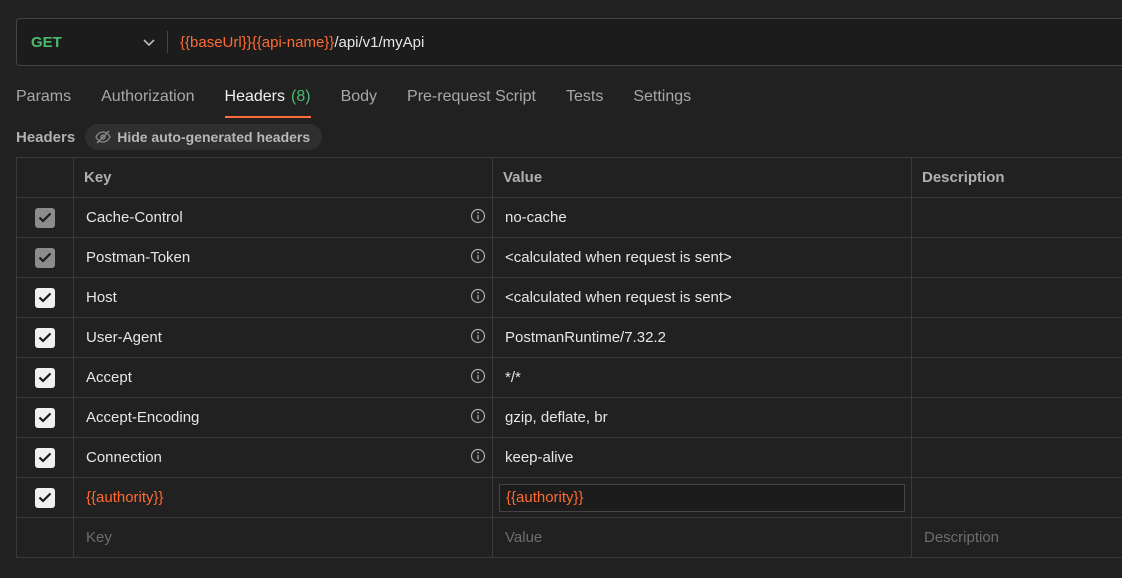 This screenshot has width=1122, height=578. What do you see at coordinates (471, 96) in the screenshot?
I see `tab-label: Pre-request Script` at bounding box center [471, 96].